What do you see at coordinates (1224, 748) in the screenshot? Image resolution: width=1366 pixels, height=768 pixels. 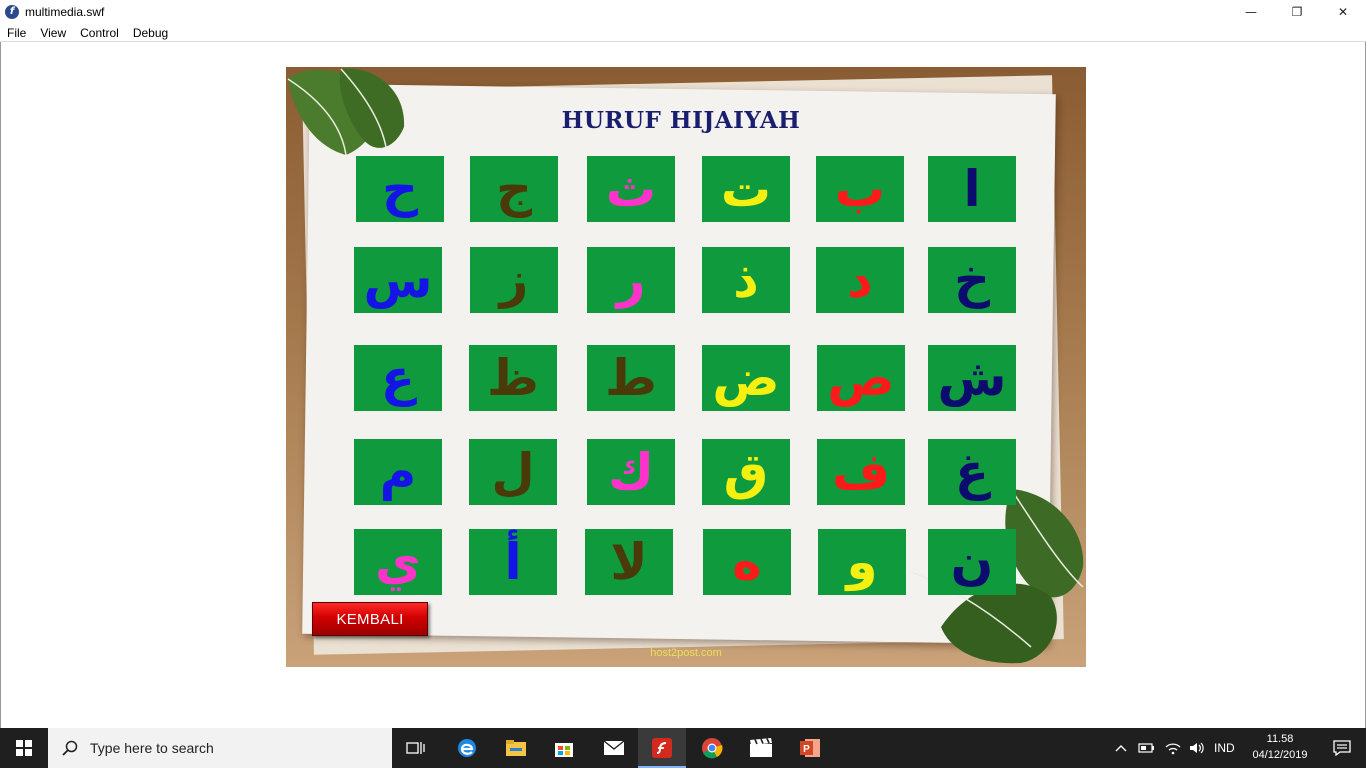 I see `language-indicator: IND` at bounding box center [1224, 748].